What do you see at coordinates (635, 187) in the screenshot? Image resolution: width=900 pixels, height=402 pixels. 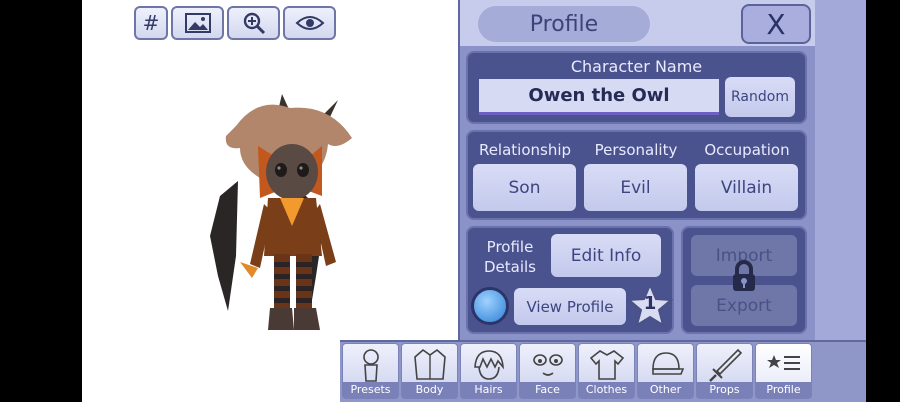 I see `personality-button: Evil` at bounding box center [635, 187].